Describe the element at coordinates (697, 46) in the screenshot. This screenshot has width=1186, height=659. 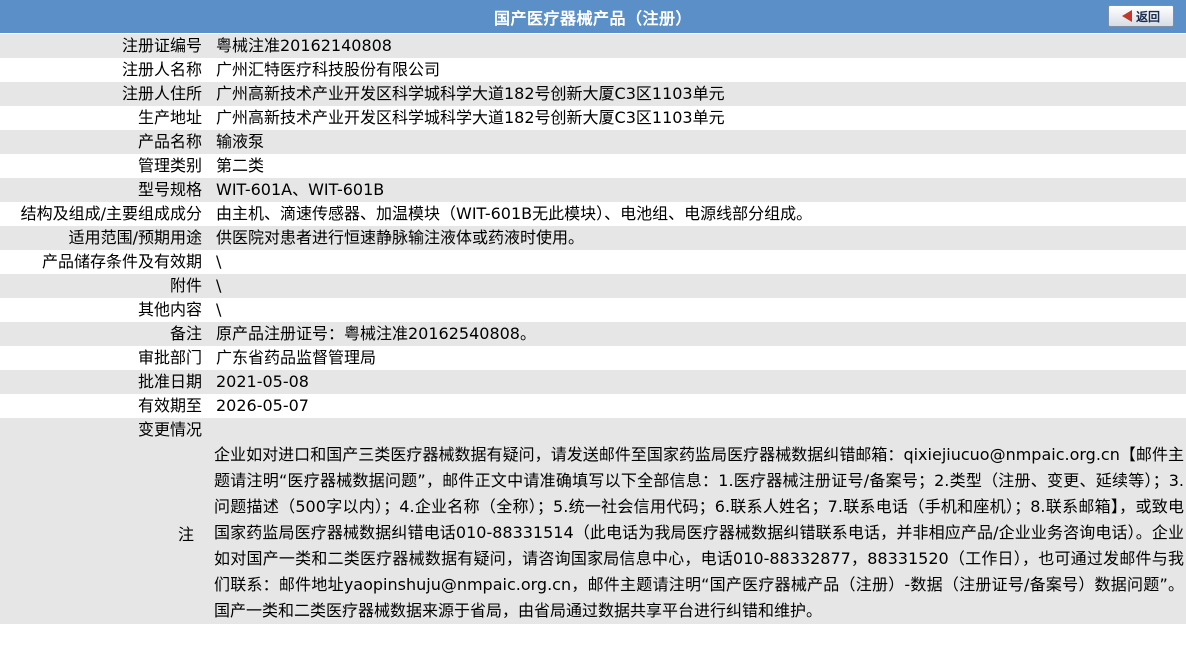
I see `field-value: 粤械注准20162140808` at that location.